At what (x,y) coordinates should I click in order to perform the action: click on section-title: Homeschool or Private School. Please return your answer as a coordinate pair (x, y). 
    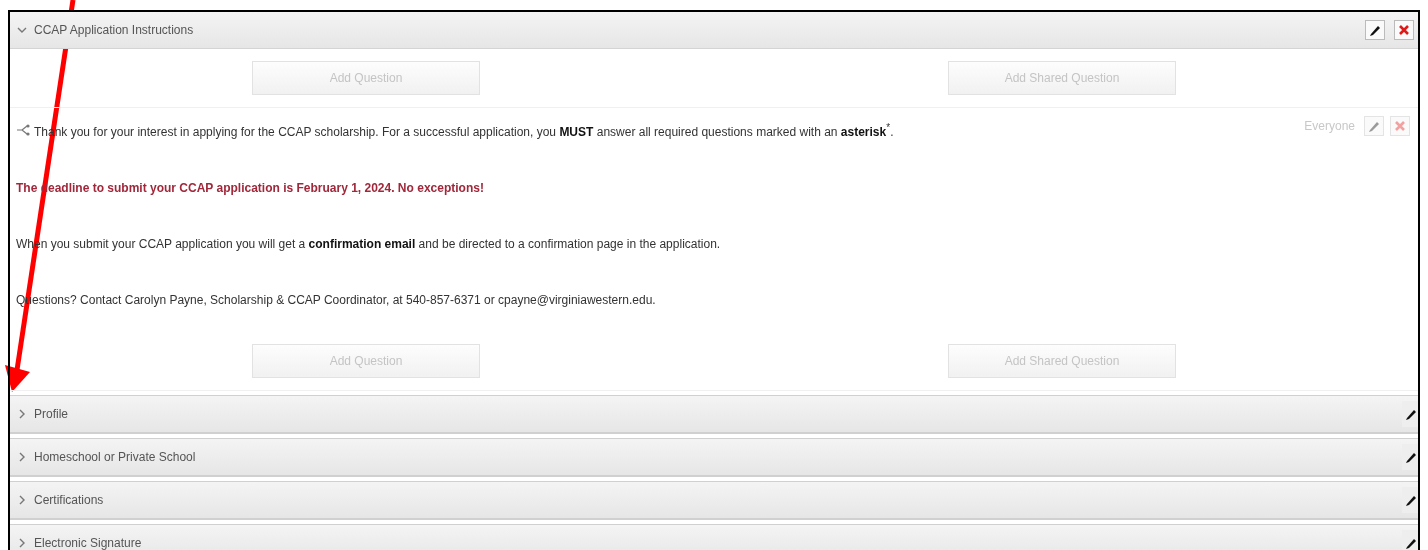
    Looking at the image, I should click on (115, 457).